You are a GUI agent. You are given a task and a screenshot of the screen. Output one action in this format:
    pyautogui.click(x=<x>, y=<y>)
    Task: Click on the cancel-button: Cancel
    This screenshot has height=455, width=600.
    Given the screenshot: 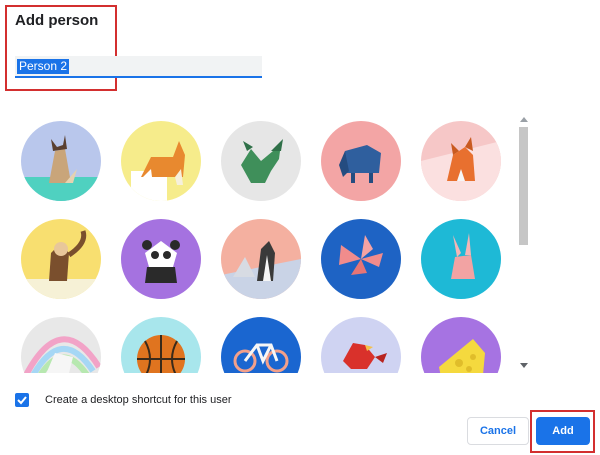 What is the action you would take?
    pyautogui.click(x=498, y=431)
    